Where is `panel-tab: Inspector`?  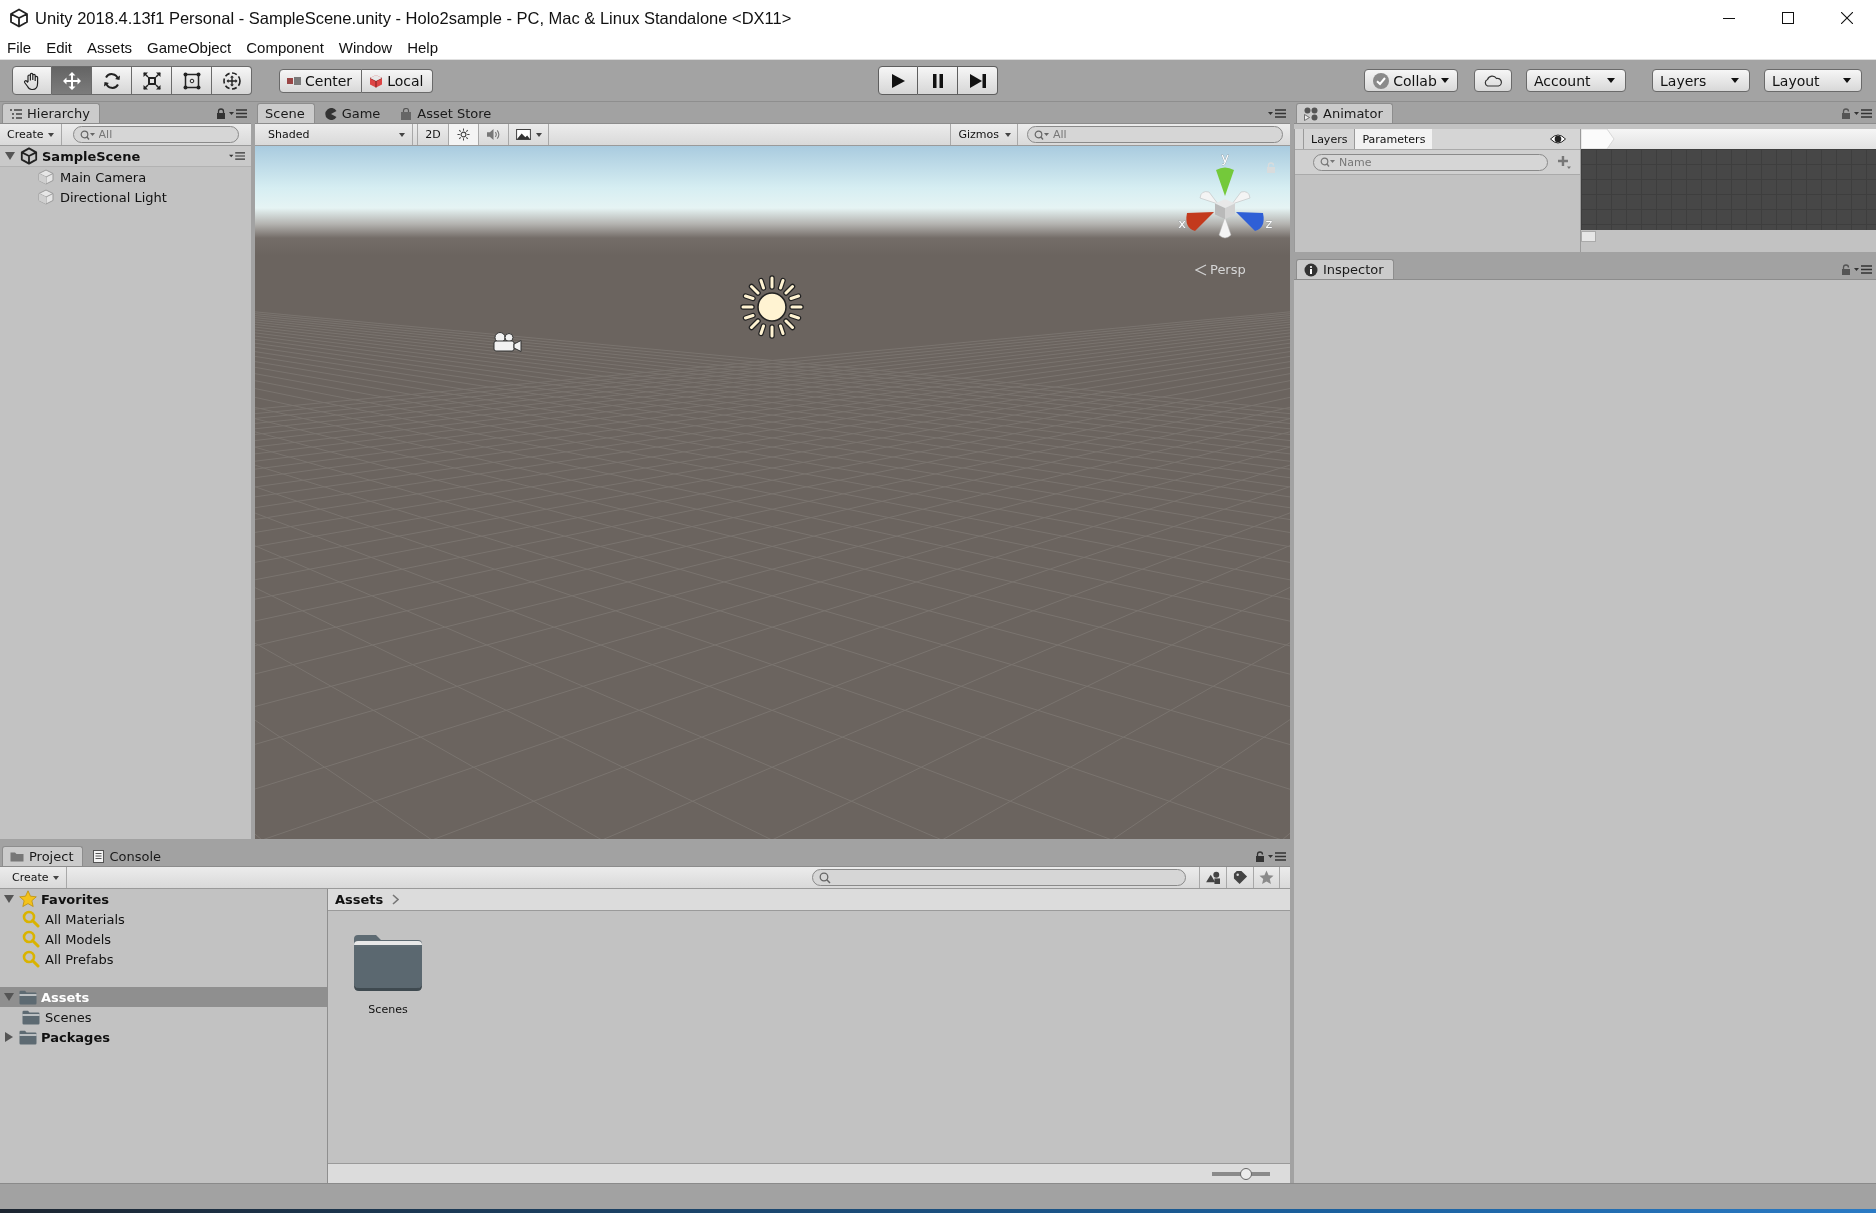 panel-tab: Inspector is located at coordinates (1345, 269).